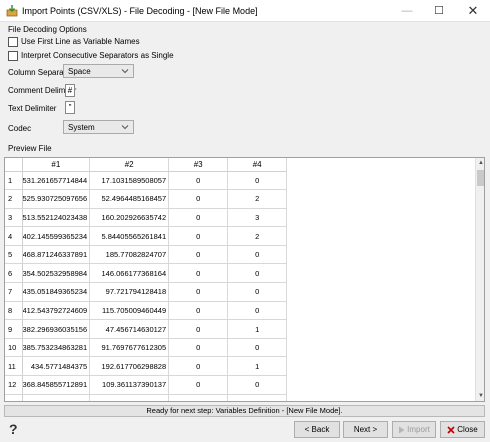  Describe the element at coordinates (56, 218) in the screenshot. I see `table-cell: 513.552124023438` at that location.